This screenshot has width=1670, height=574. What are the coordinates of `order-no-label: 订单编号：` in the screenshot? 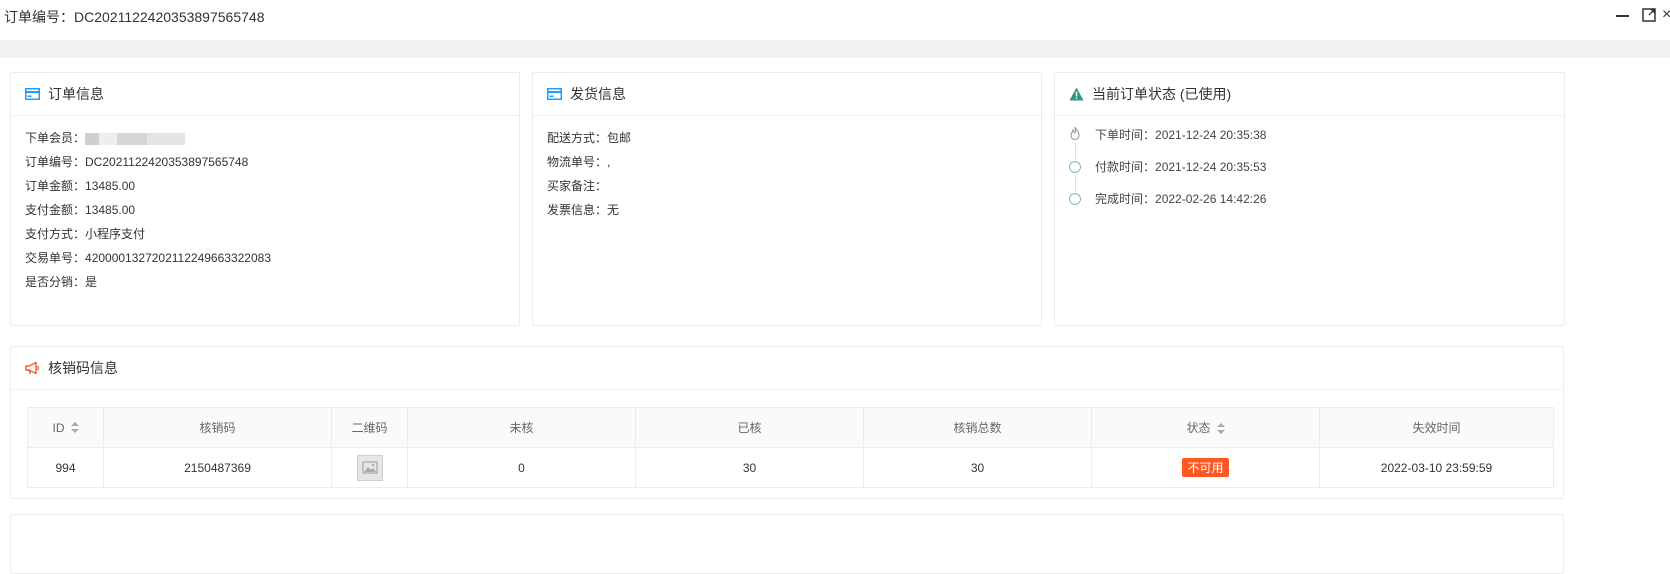 It's located at (55, 162).